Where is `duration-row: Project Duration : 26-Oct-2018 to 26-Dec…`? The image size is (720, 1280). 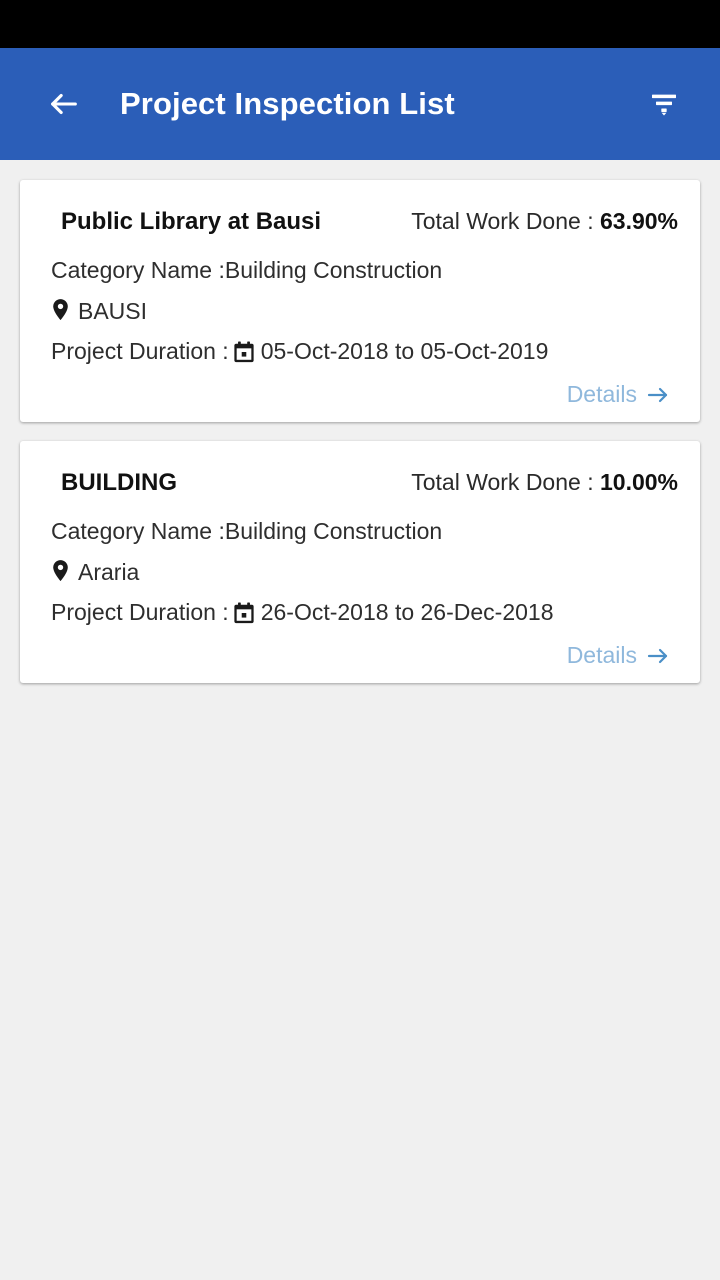 duration-row: Project Duration : 26-Oct-2018 to 26-Dec… is located at coordinates (364, 612).